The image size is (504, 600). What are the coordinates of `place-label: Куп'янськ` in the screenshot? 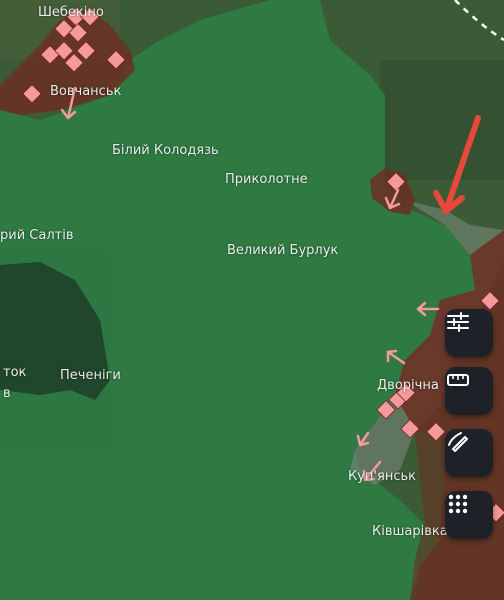 It's located at (382, 476).